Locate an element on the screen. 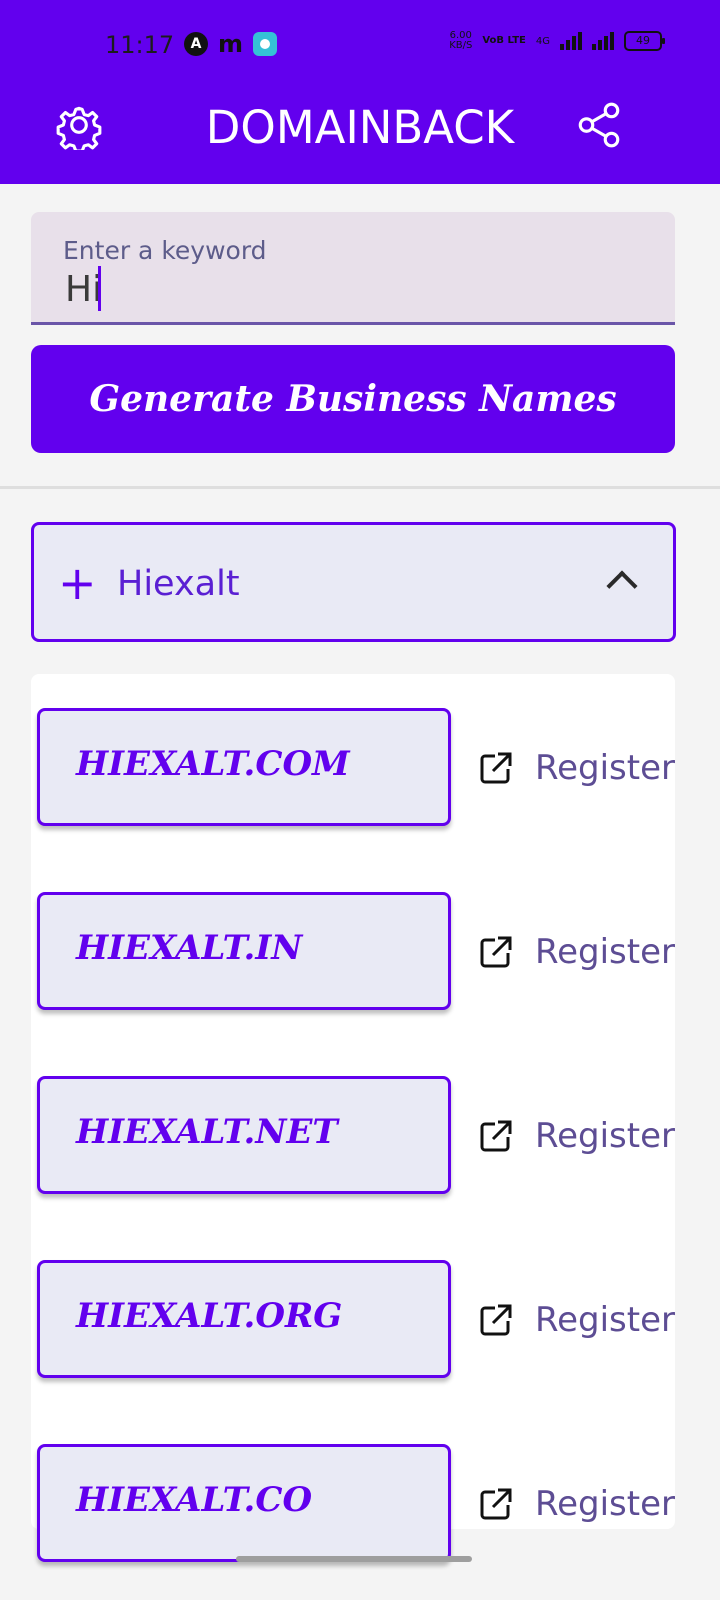  network-speed: 6.00 KB/S is located at coordinates (461, 40).